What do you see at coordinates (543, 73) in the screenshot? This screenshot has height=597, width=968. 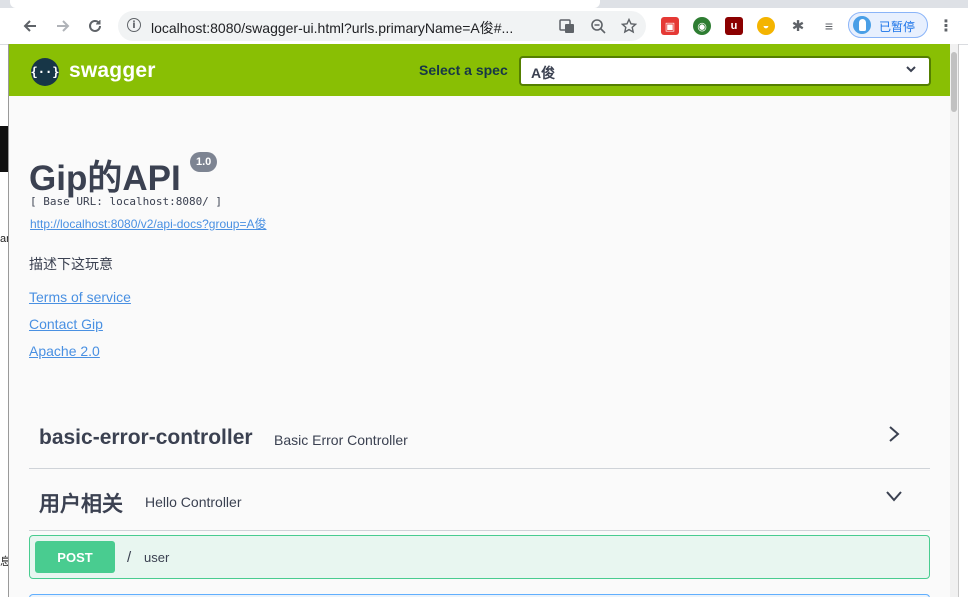 I see `spec-select-value: A俊` at bounding box center [543, 73].